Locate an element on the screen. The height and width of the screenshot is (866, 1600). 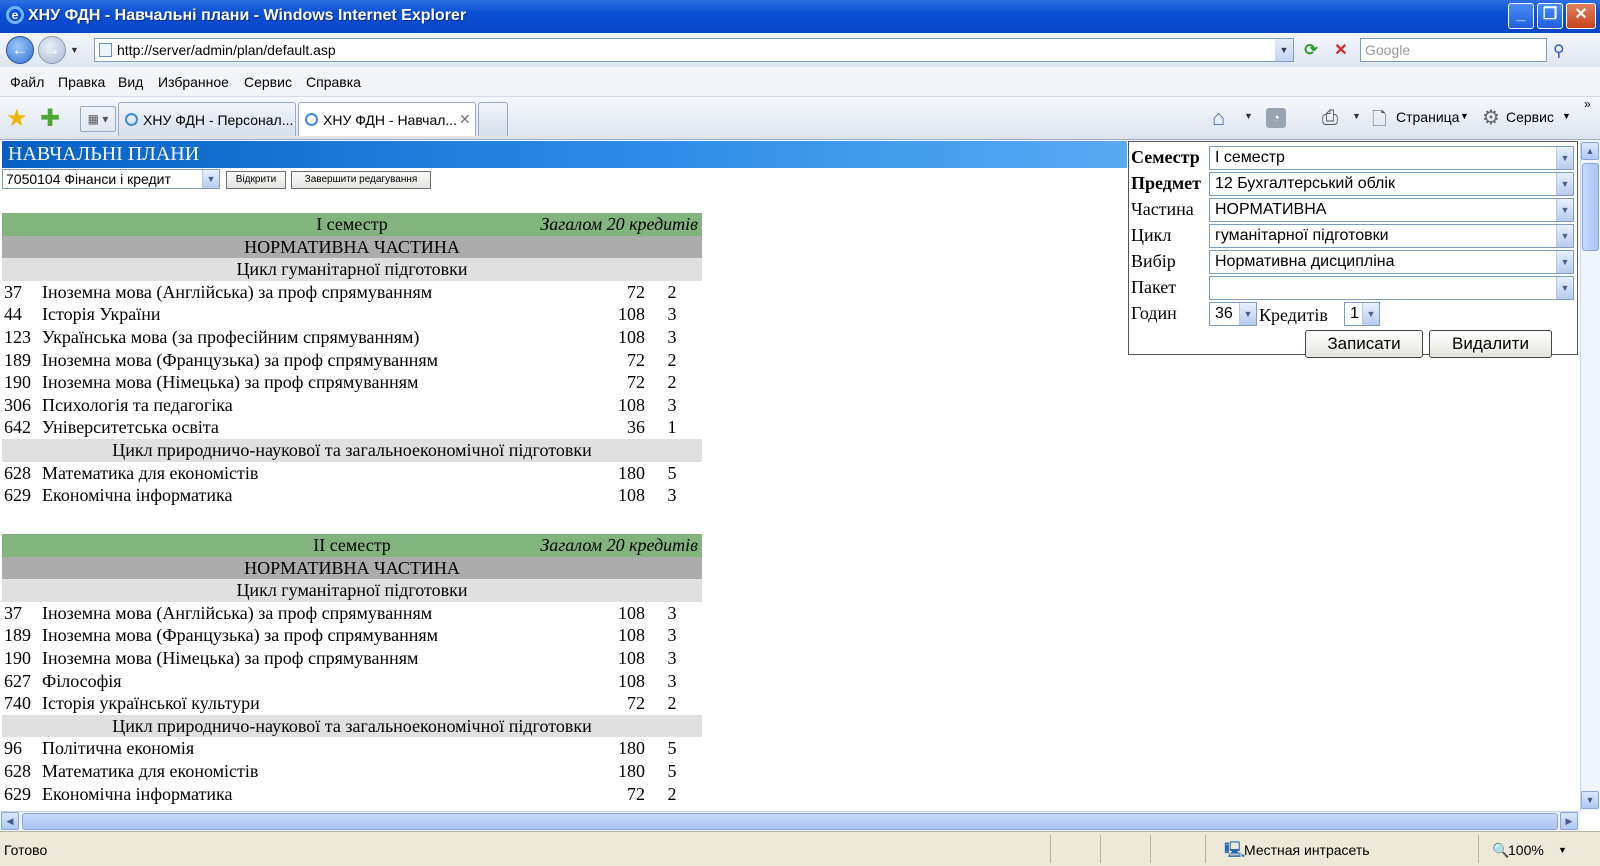
menu-file: Файл is located at coordinates (27, 82).